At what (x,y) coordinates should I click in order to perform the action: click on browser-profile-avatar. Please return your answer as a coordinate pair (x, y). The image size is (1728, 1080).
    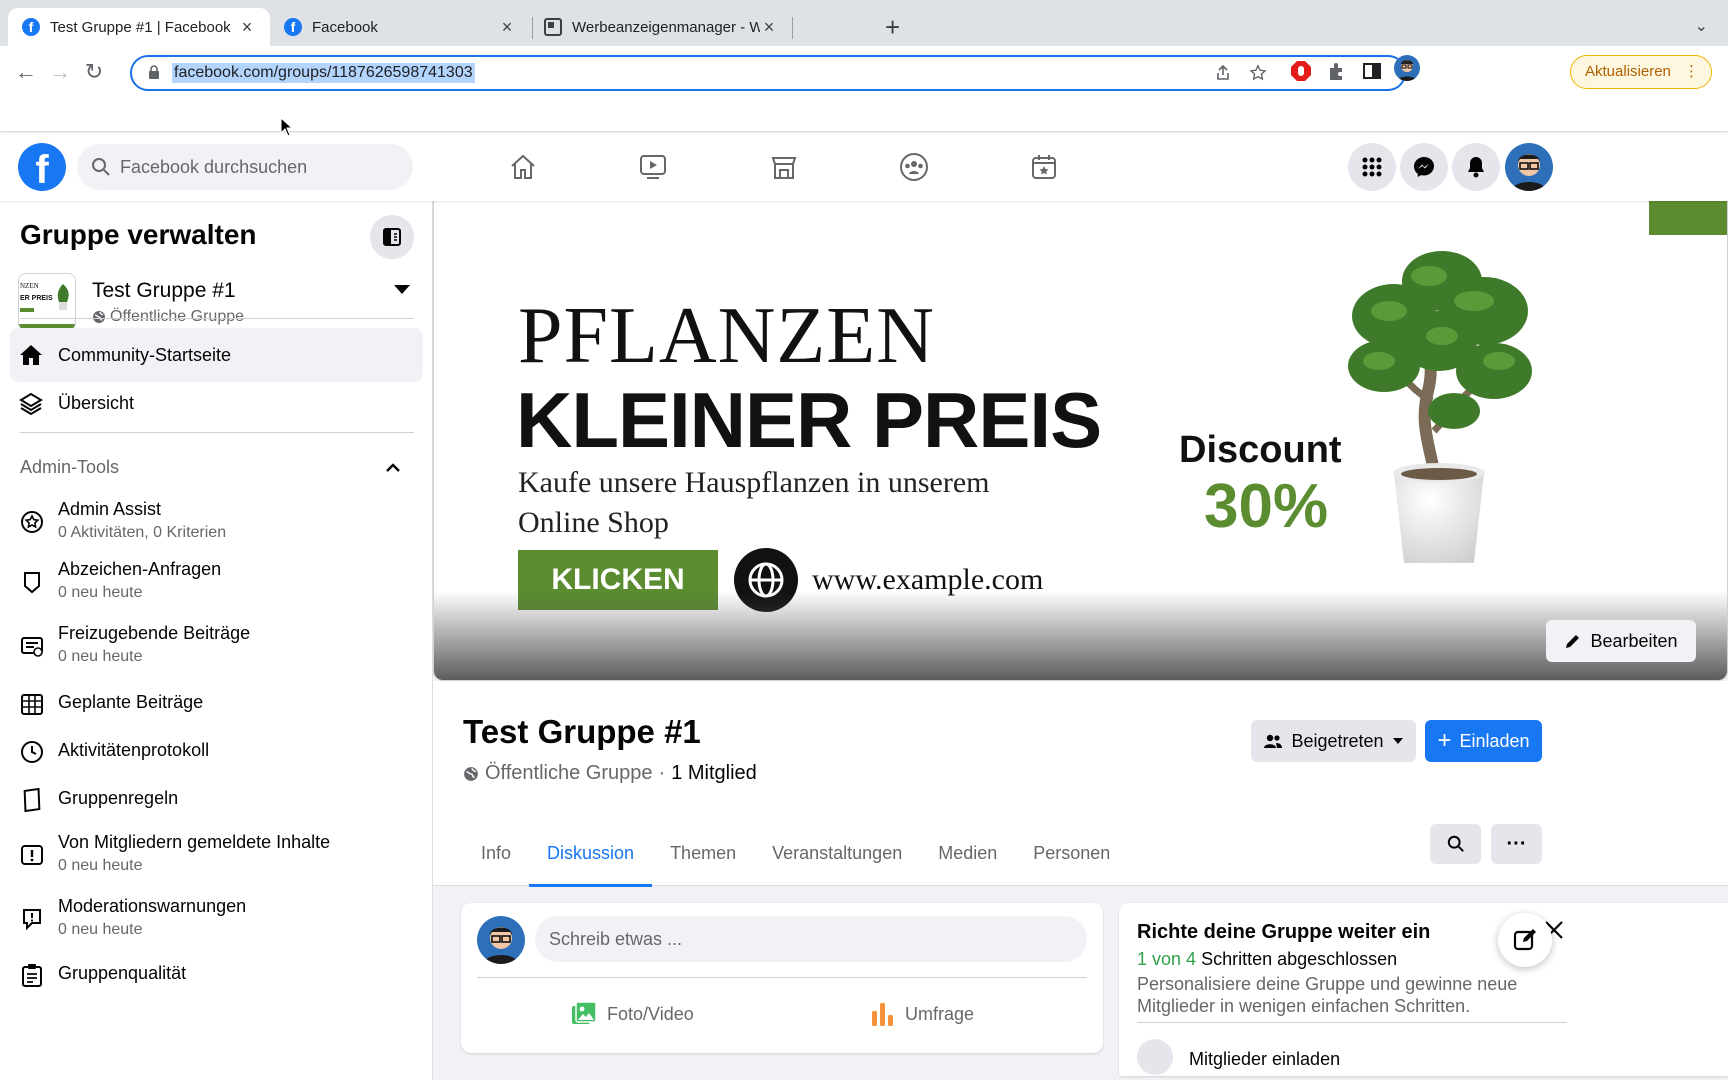
    Looking at the image, I should click on (1407, 68).